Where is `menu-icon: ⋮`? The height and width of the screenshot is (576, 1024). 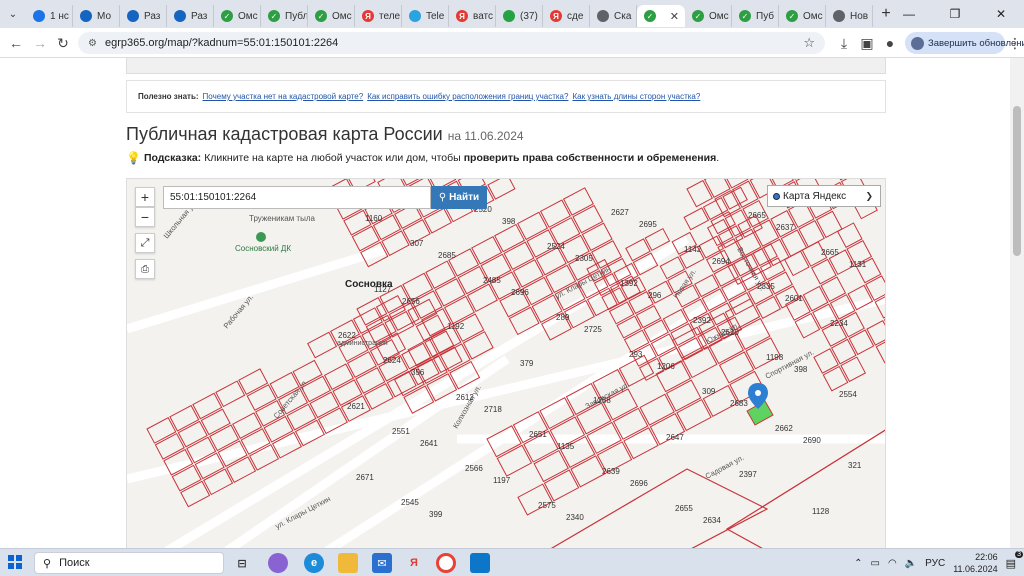 menu-icon: ⋮ is located at coordinates (1014, 43).